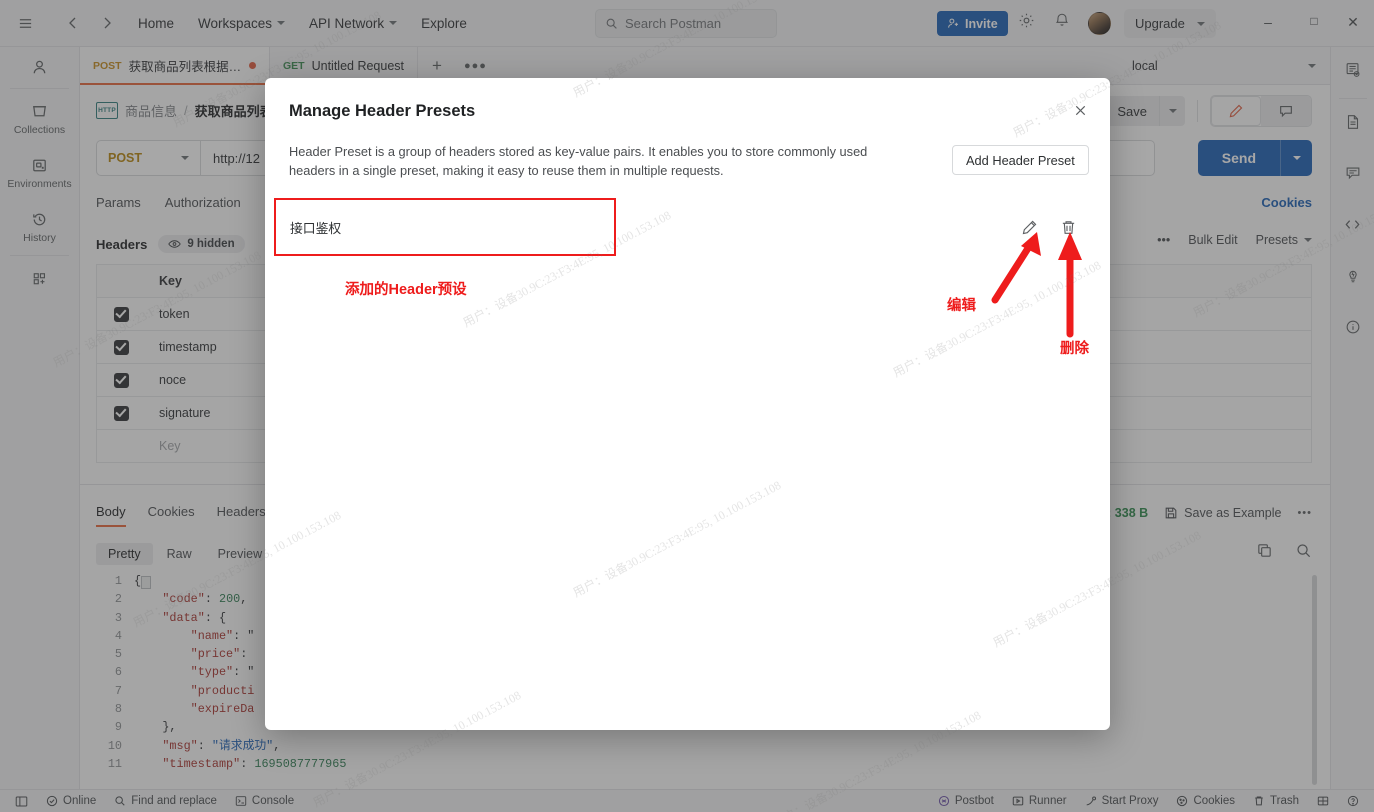 The height and width of the screenshot is (812, 1374). Describe the element at coordinates (1068, 227) in the screenshot. I see `trash-icon` at that location.